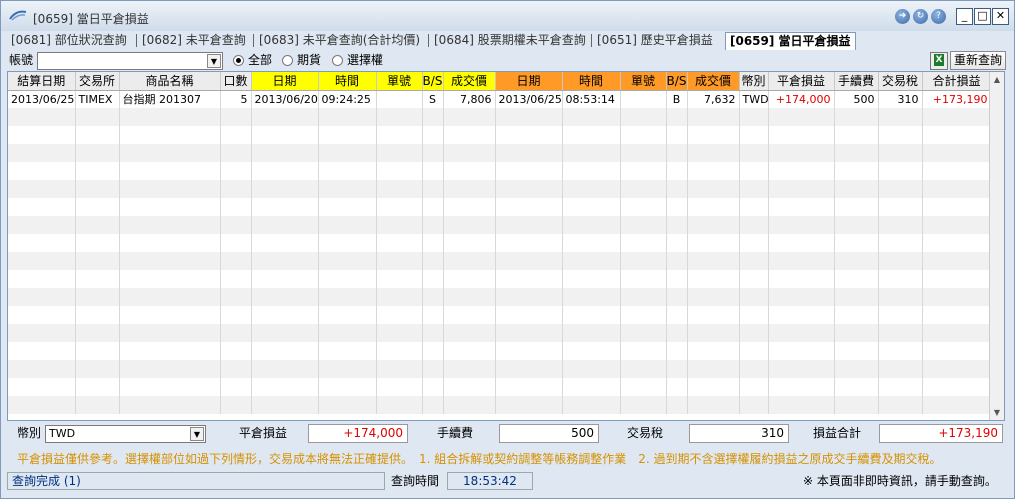  Describe the element at coordinates (42, 81) in the screenshot. I see `col-header: 結算日期` at that location.